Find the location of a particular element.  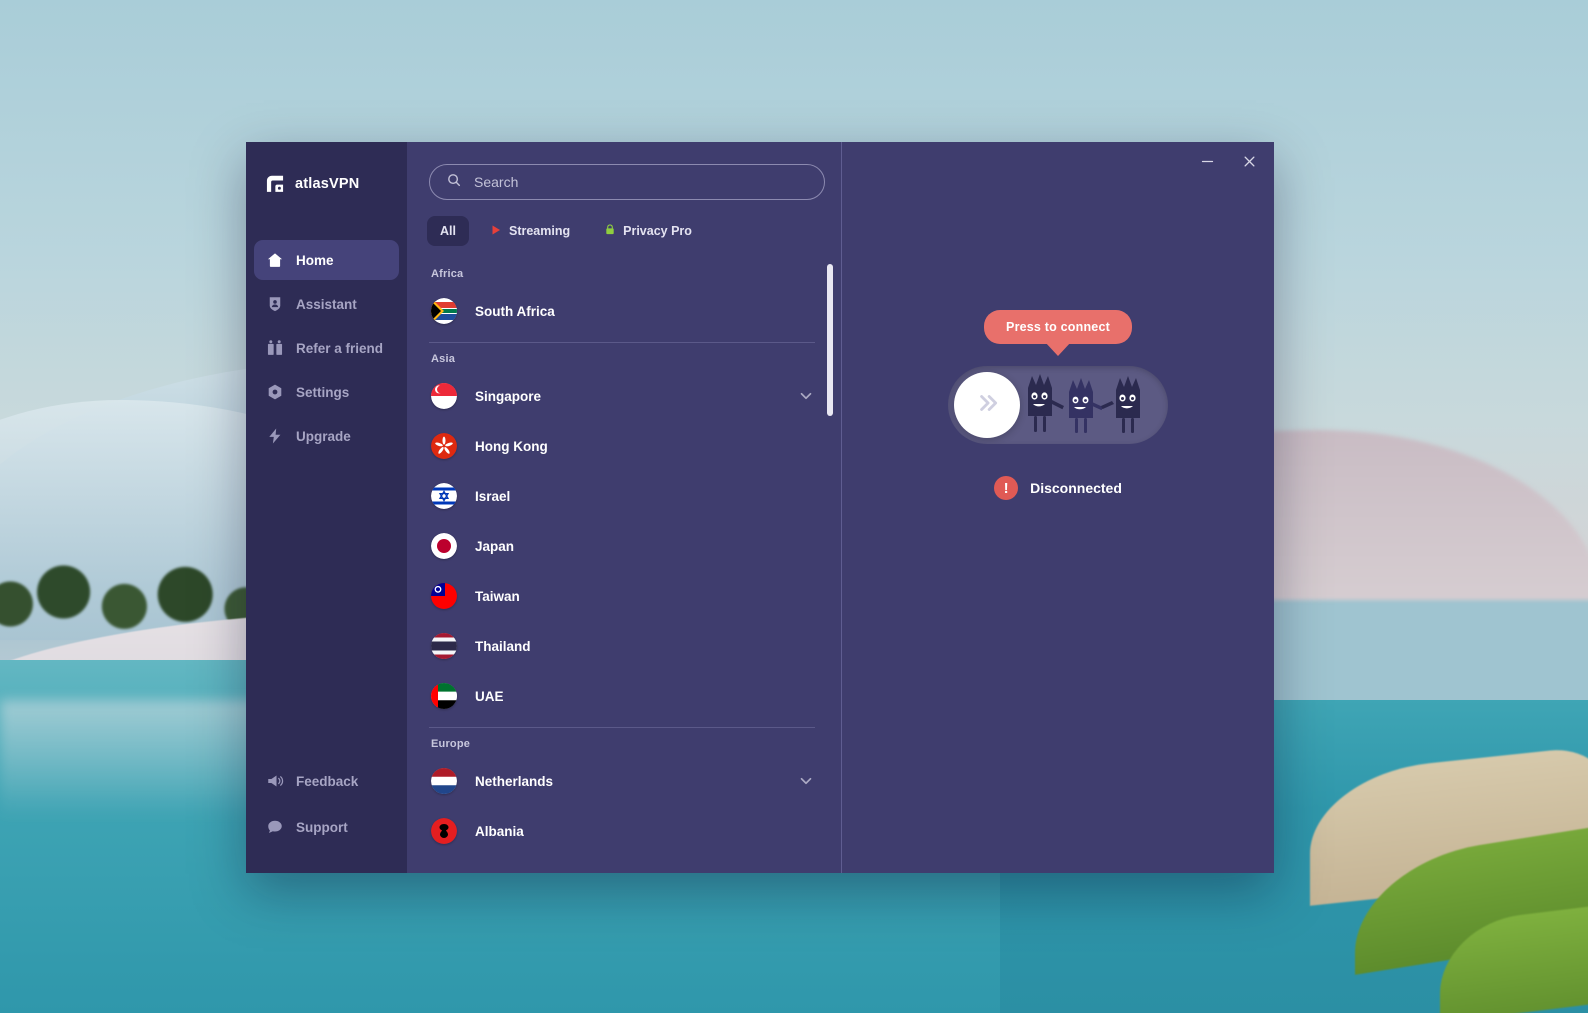

flag-icon-hk is located at coordinates (444, 446).